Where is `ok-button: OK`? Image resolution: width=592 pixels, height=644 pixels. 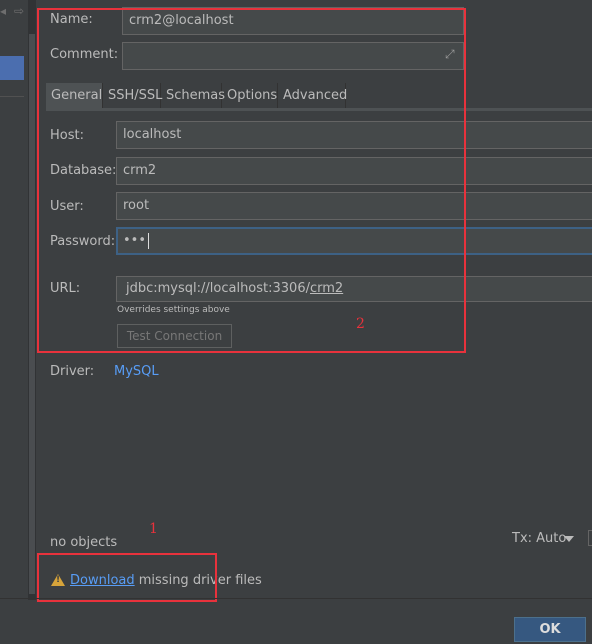 ok-button: OK is located at coordinates (550, 629).